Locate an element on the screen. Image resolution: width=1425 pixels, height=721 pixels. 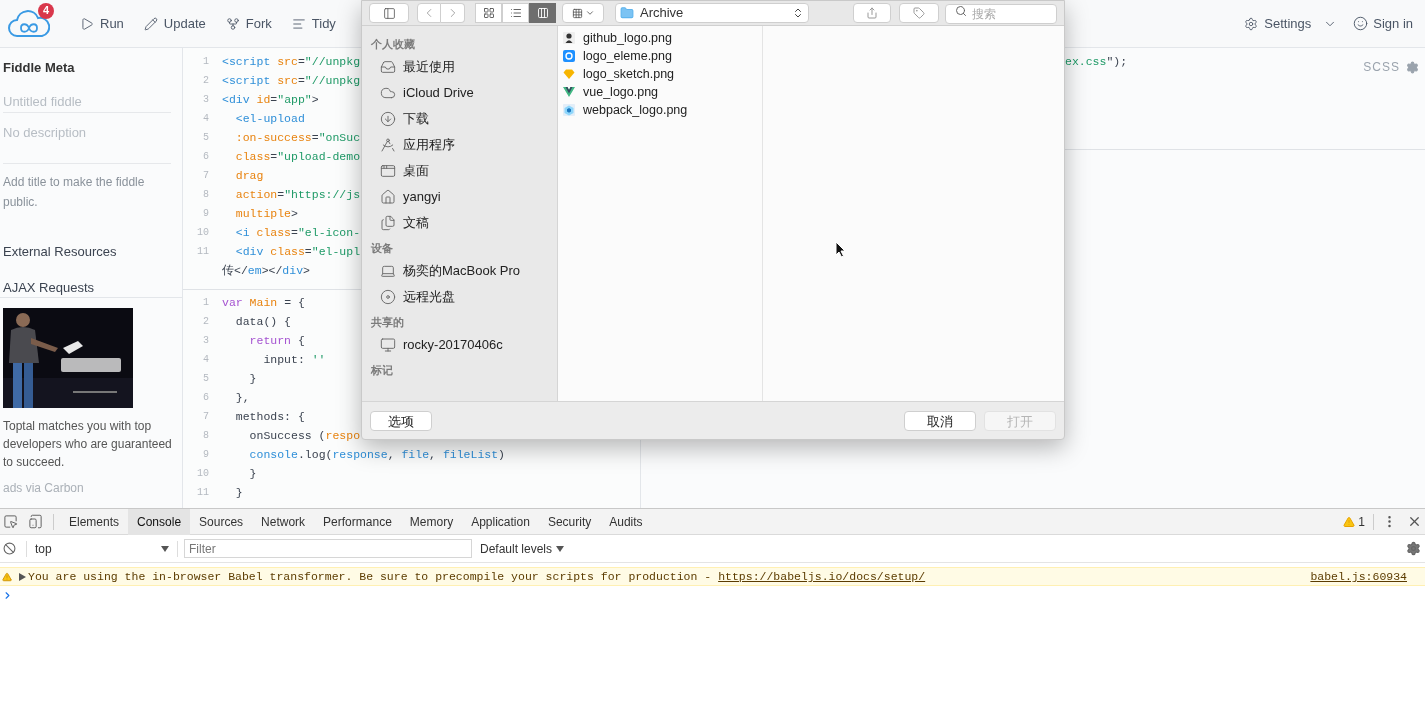
devtools-tab: Memory is located at coordinates (431, 521).